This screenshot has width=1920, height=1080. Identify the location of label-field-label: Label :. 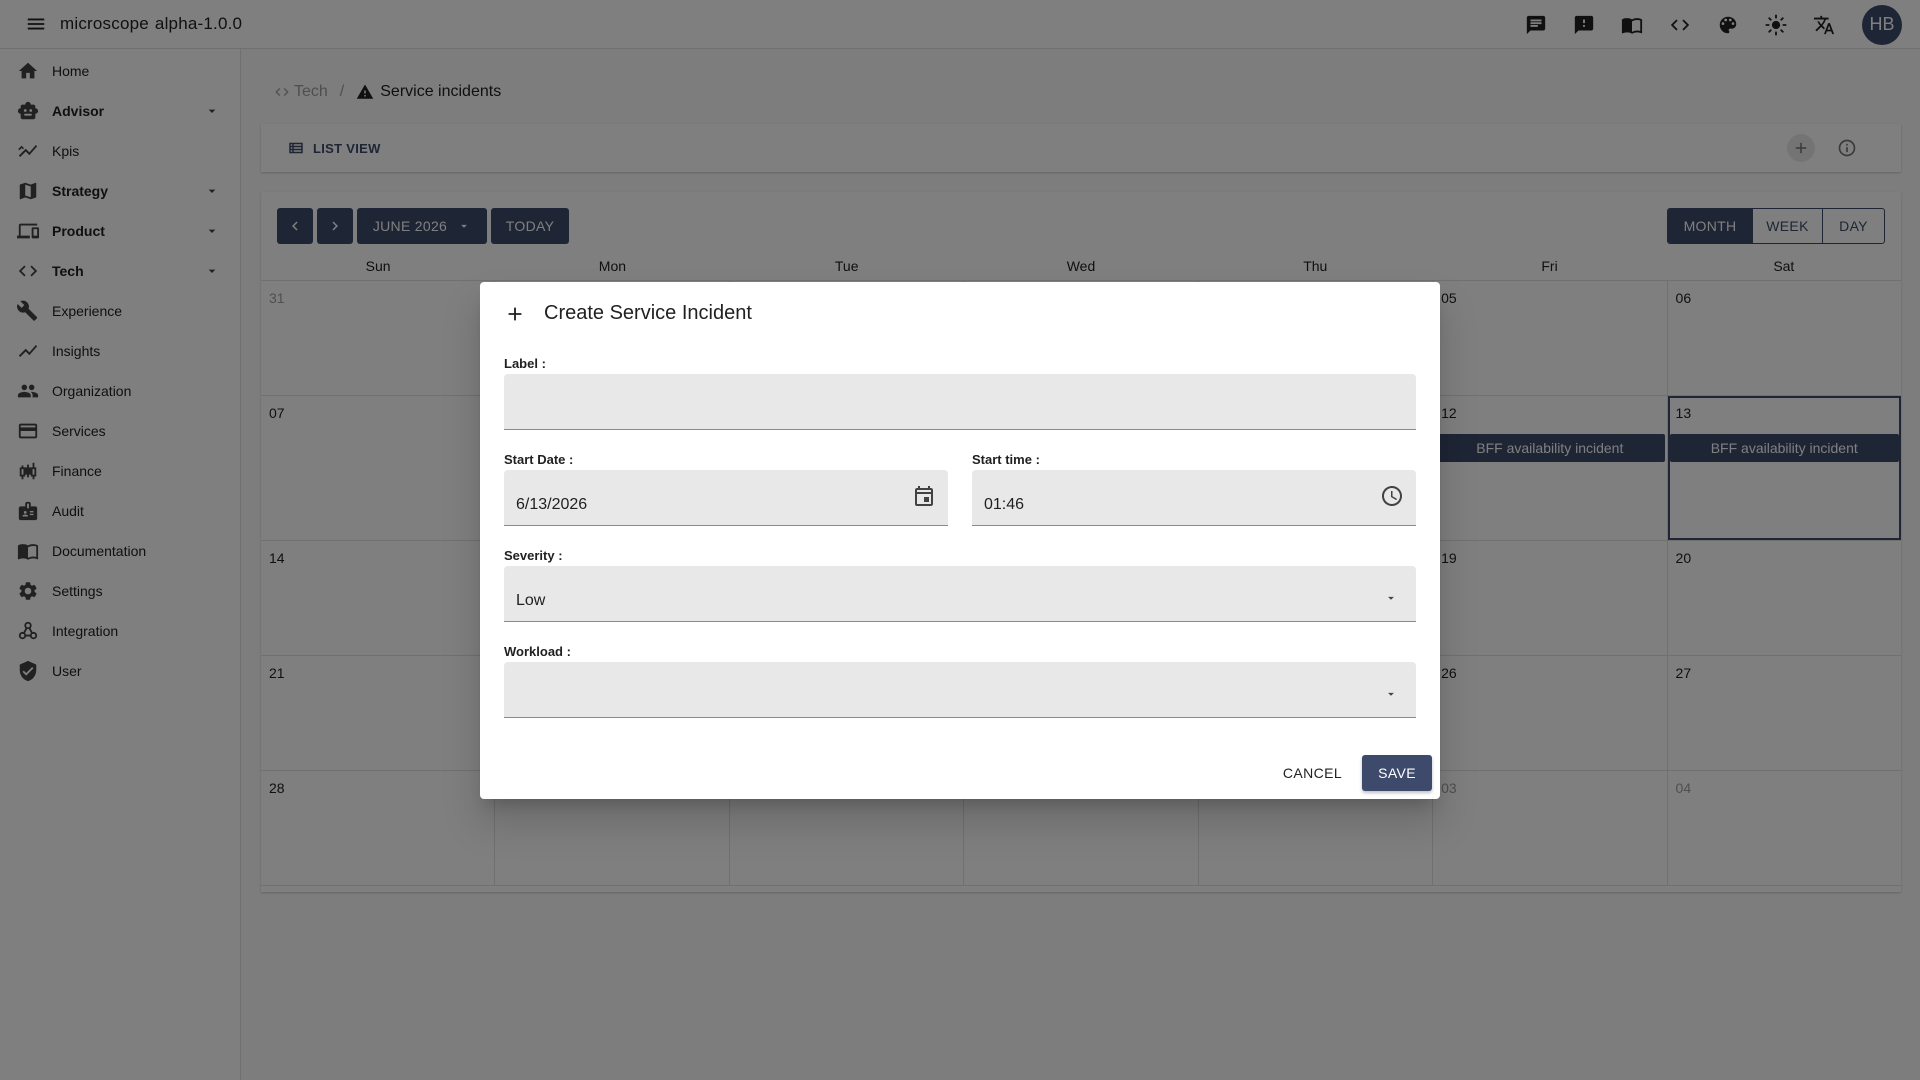
(525, 363).